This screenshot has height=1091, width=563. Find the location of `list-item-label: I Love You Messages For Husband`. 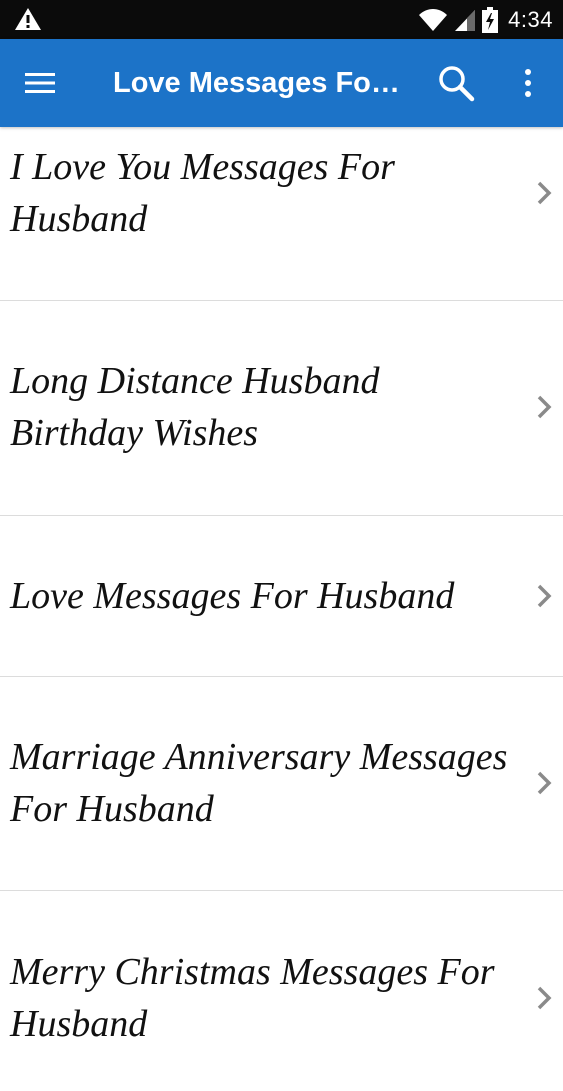

list-item-label: I Love You Messages For Husband is located at coordinates (202, 193).